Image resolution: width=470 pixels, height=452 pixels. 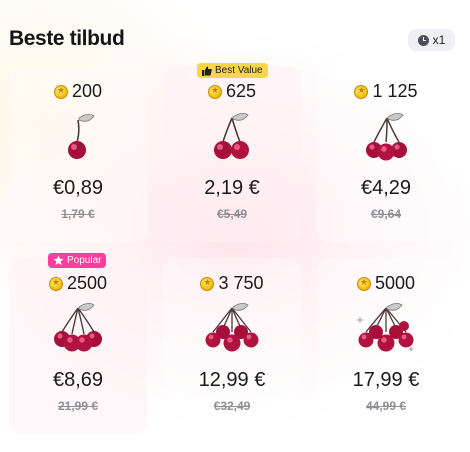 What do you see at coordinates (67, 38) in the screenshot?
I see `page-title: Beste tilbud` at bounding box center [67, 38].